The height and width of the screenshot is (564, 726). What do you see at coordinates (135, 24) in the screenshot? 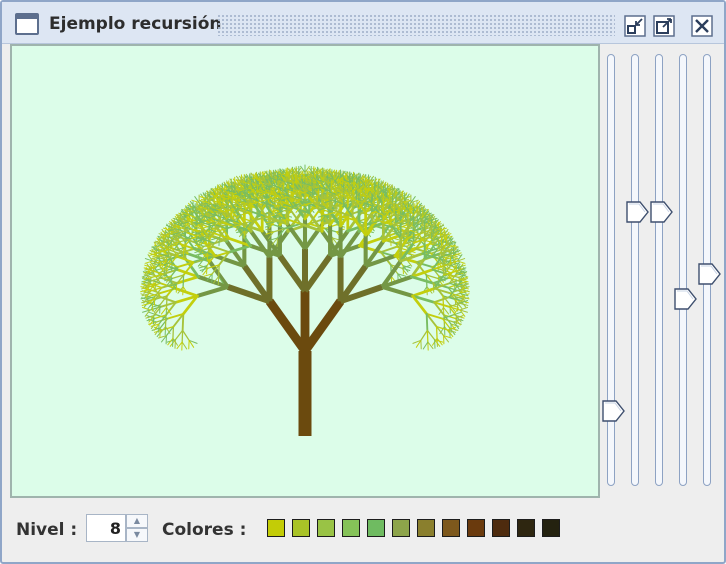
I see `window-title: Ejemplo recursión` at bounding box center [135, 24].